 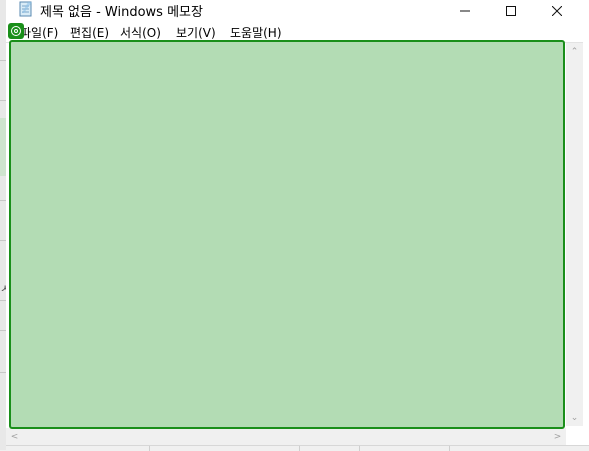 What do you see at coordinates (26, 9) in the screenshot?
I see `notepad-icon` at bounding box center [26, 9].